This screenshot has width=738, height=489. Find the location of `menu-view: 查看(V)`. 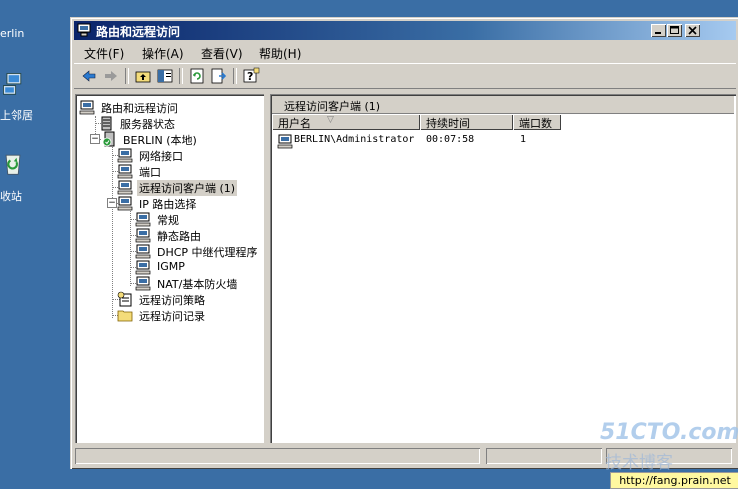

menu-view: 查看(V) is located at coordinates (222, 53).